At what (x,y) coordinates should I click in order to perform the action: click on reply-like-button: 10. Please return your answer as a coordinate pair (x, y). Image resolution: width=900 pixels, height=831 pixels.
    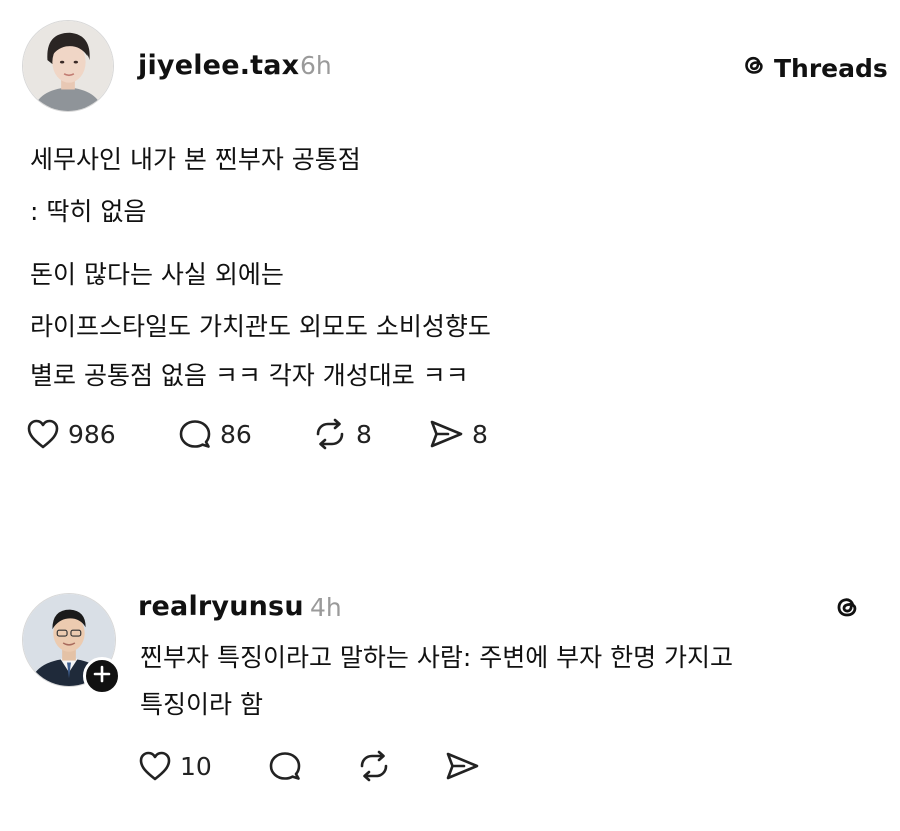
    Looking at the image, I should click on (175, 766).